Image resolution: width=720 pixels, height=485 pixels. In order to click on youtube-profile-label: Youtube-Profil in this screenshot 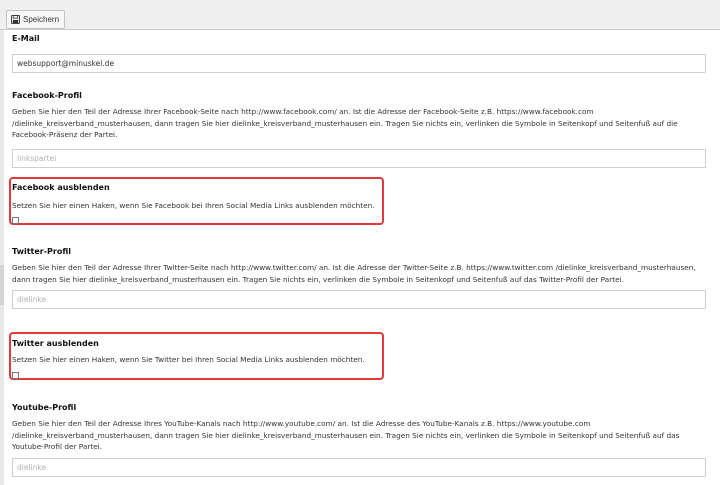, I will do `click(44, 407)`.